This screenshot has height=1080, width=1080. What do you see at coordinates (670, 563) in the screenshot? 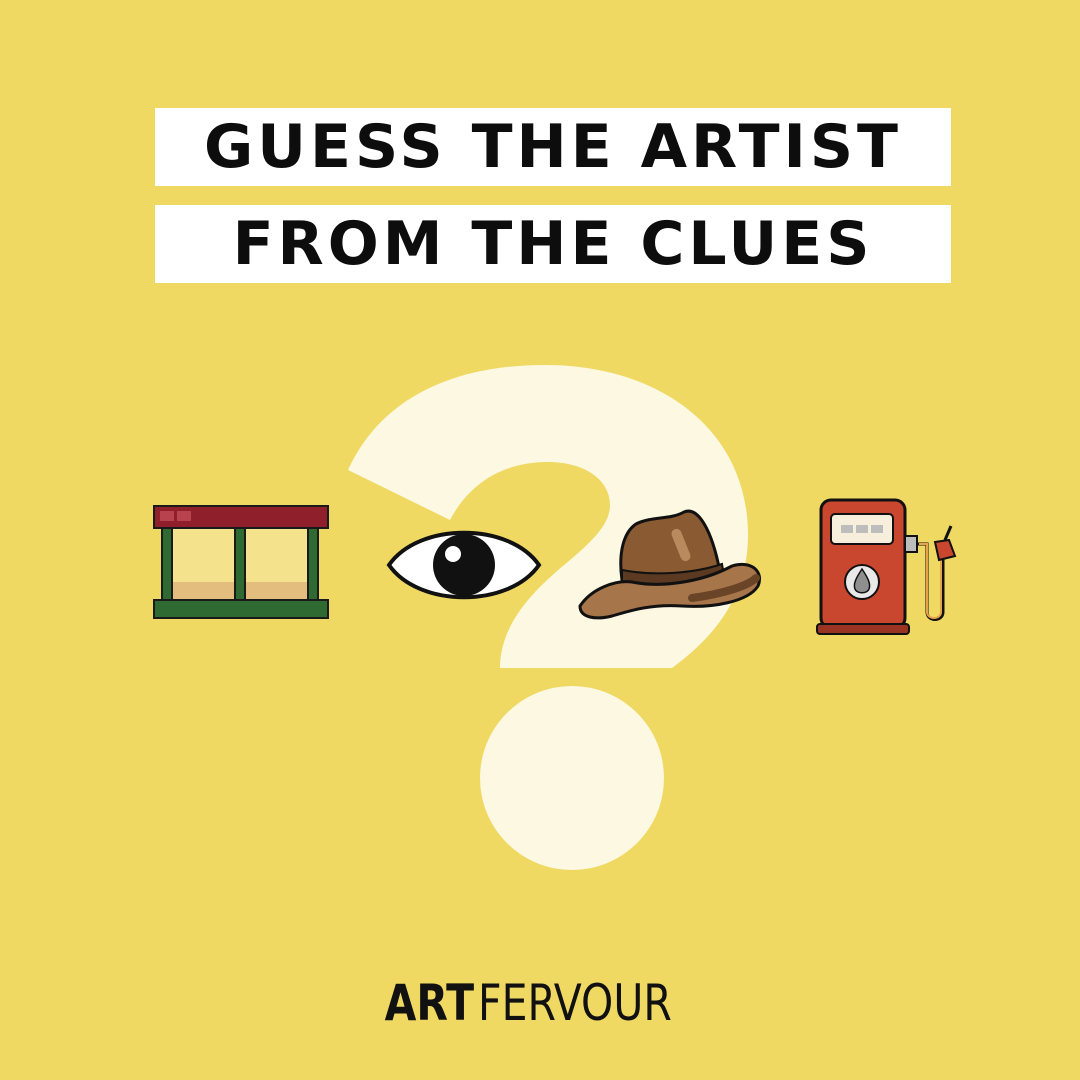
I see `cowboy-hat-icon` at bounding box center [670, 563].